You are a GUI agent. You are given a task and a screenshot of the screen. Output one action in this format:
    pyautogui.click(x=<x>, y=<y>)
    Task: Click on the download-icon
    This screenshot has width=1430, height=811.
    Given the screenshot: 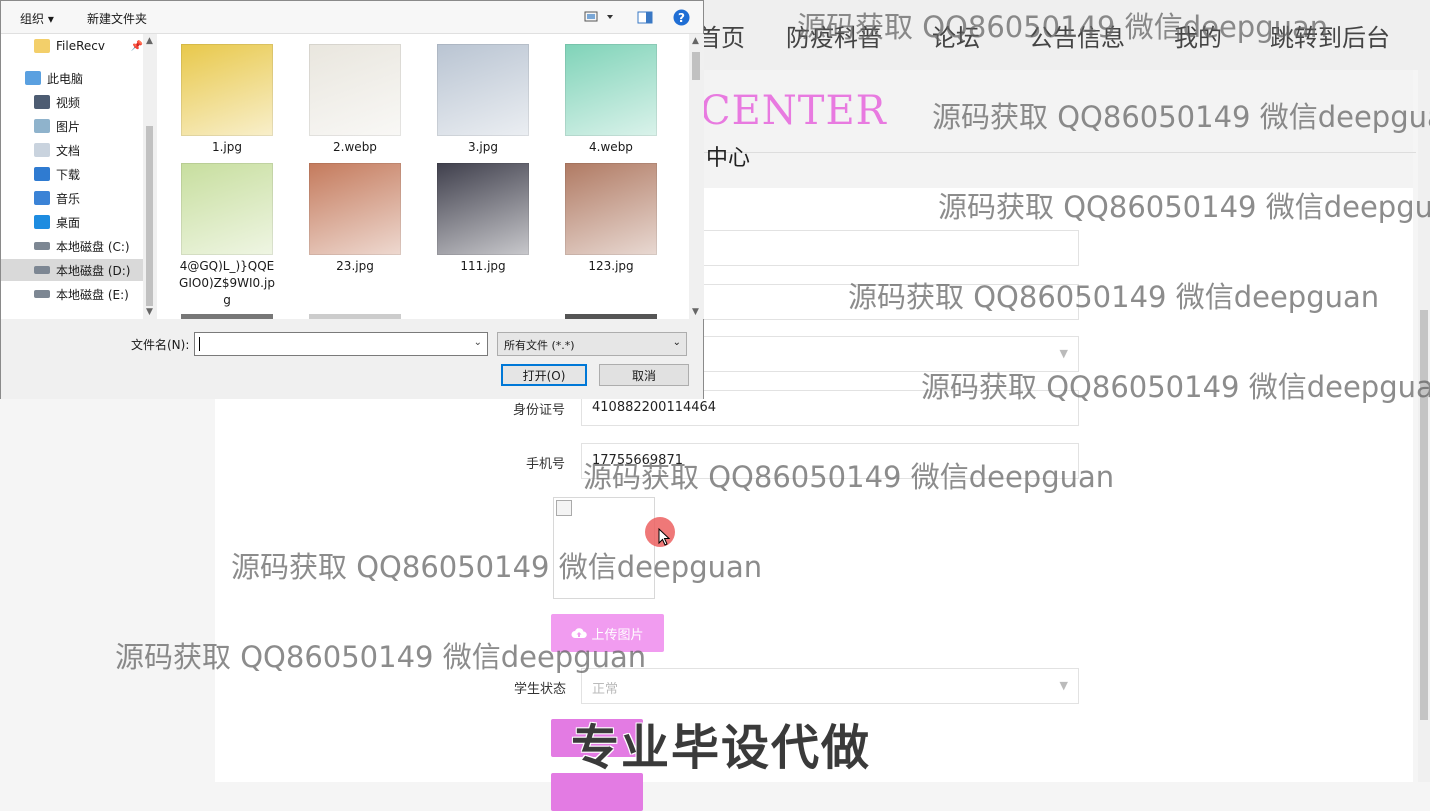 What is the action you would take?
    pyautogui.click(x=42, y=174)
    